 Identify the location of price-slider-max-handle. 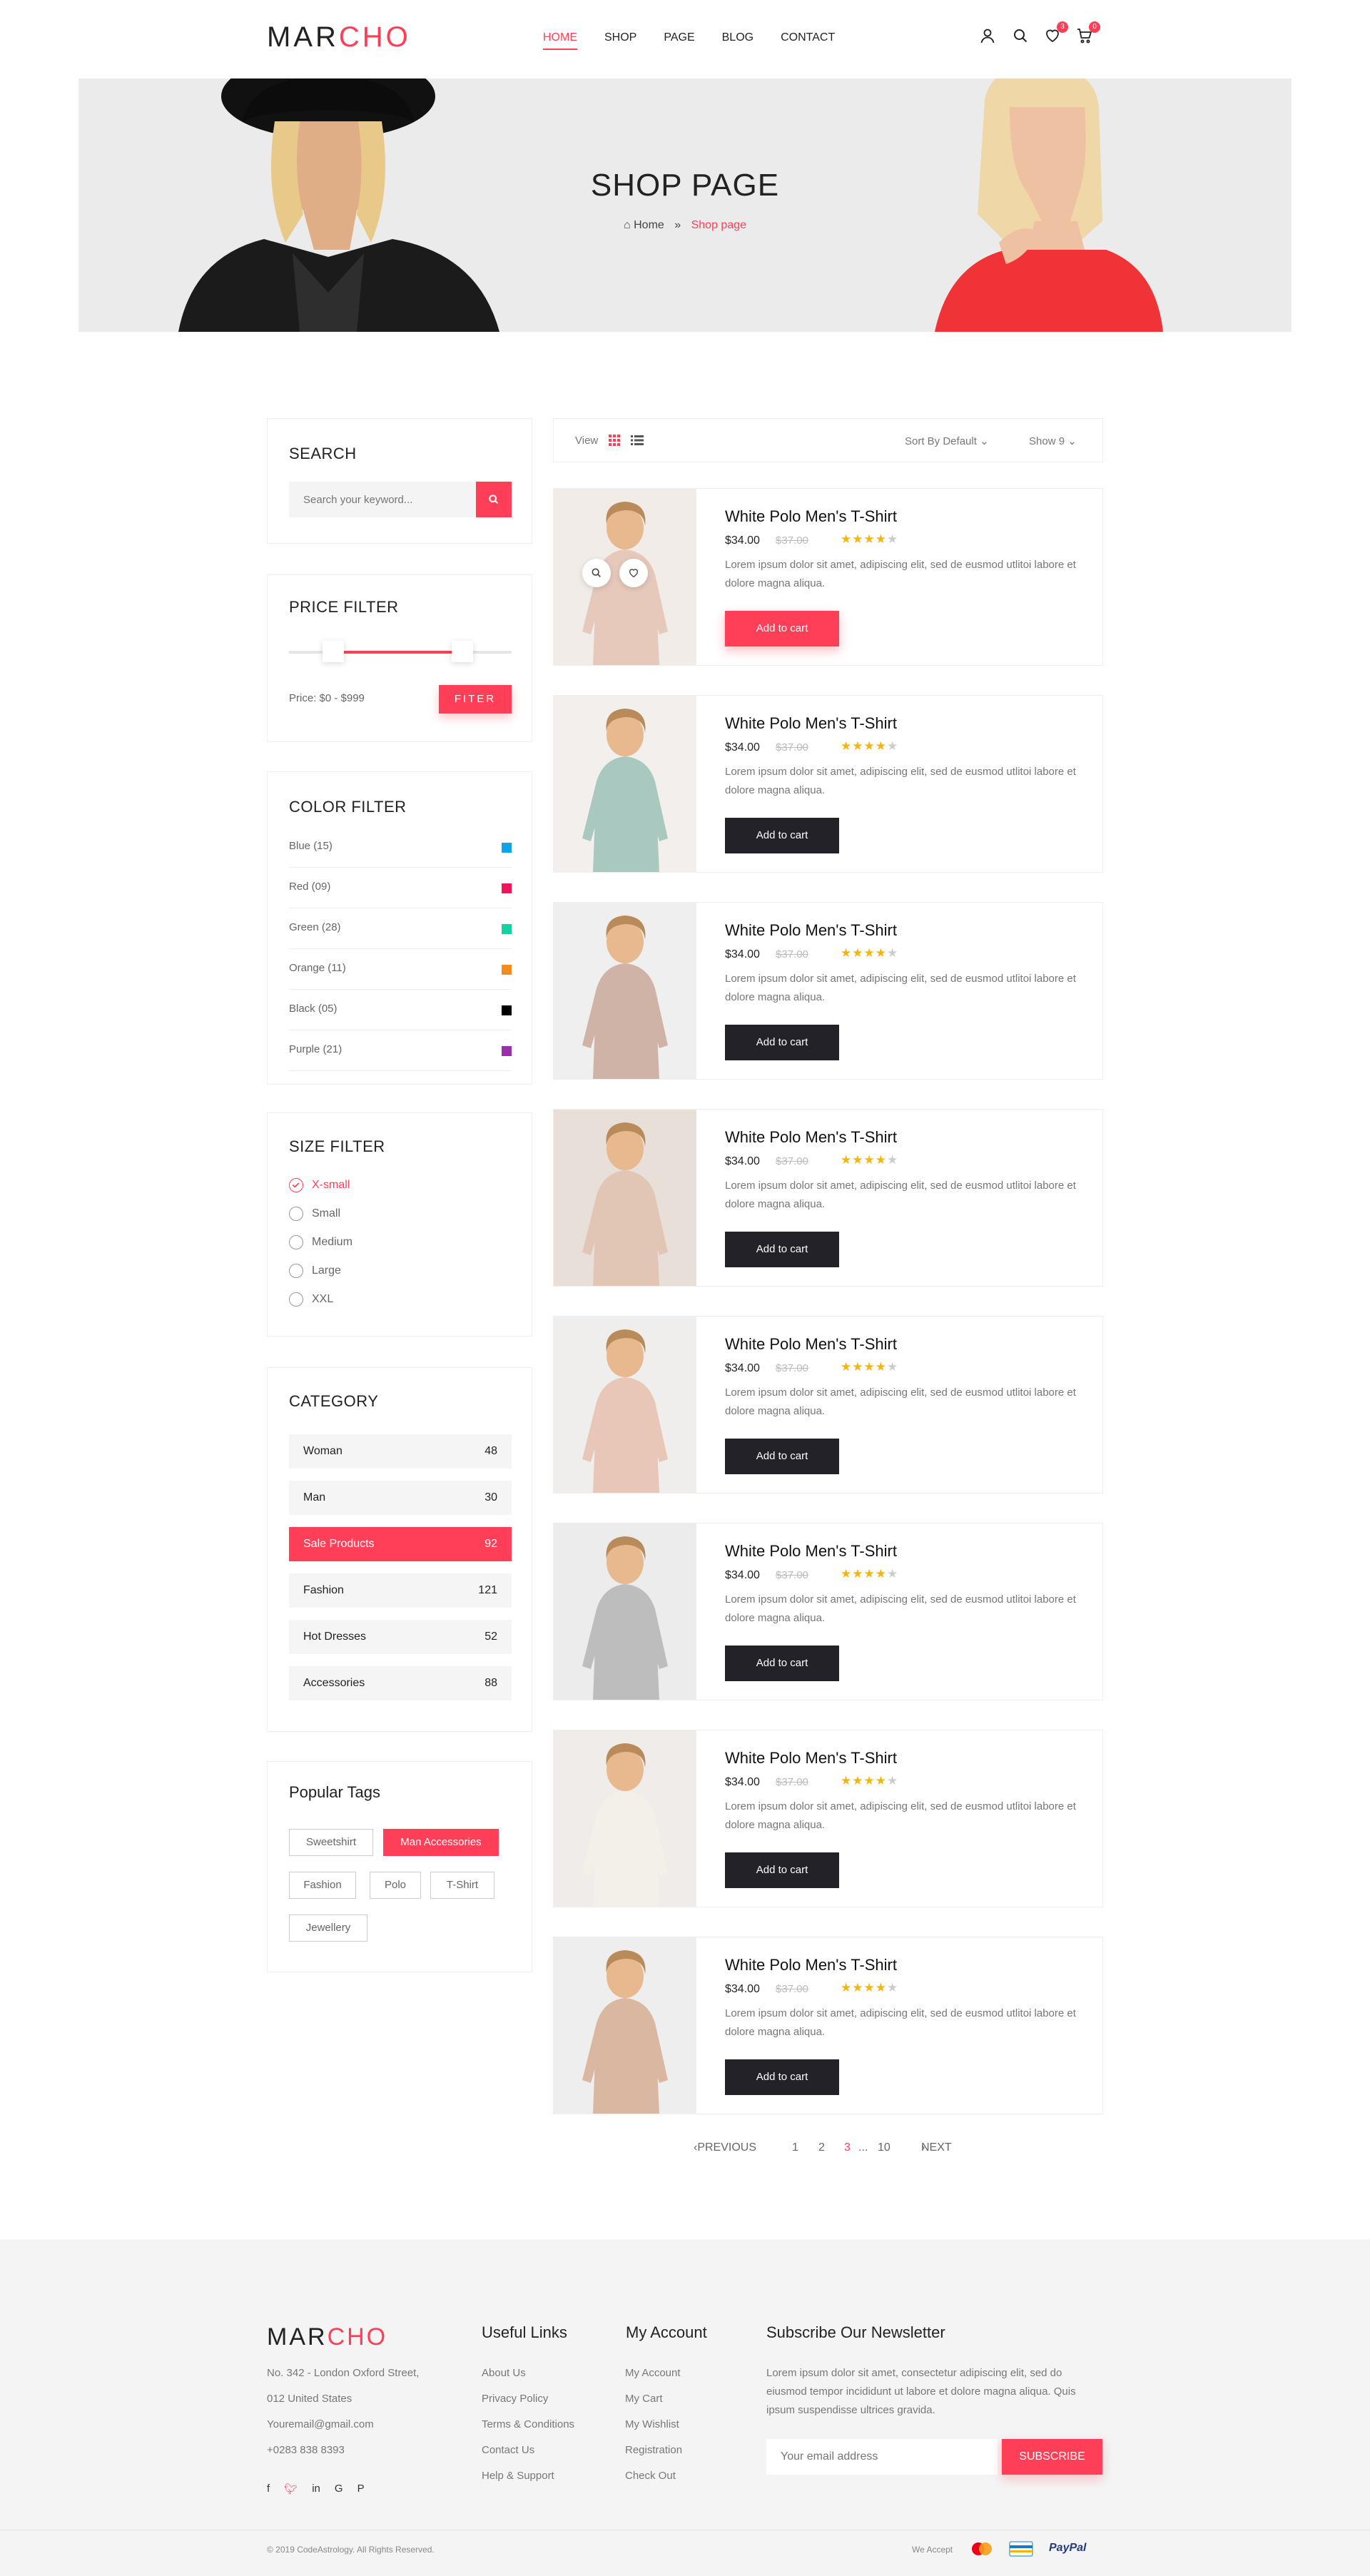
(463, 651).